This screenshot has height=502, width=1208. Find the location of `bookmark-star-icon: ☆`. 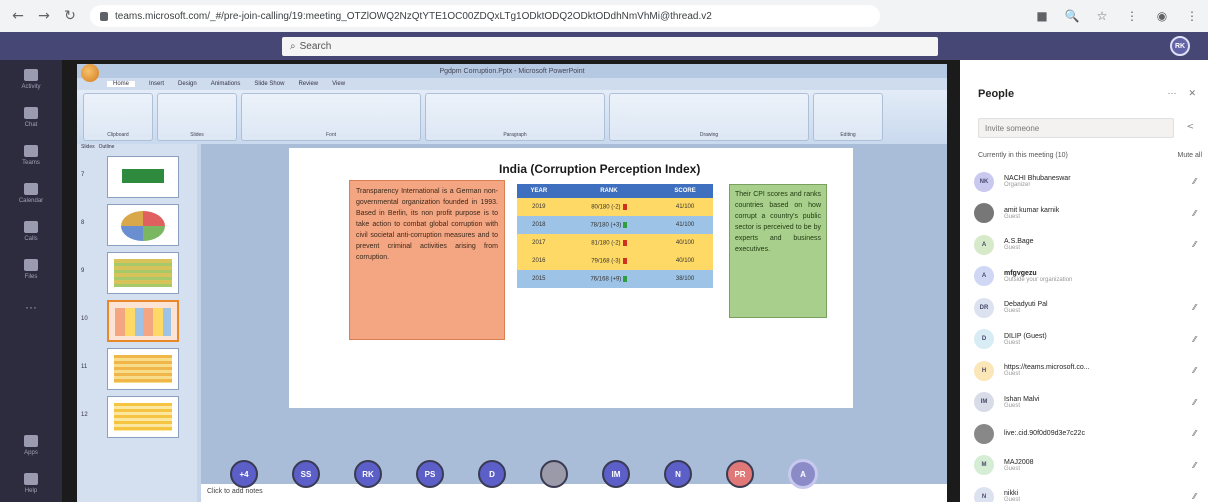

bookmark-star-icon: ☆ is located at coordinates (1102, 16).